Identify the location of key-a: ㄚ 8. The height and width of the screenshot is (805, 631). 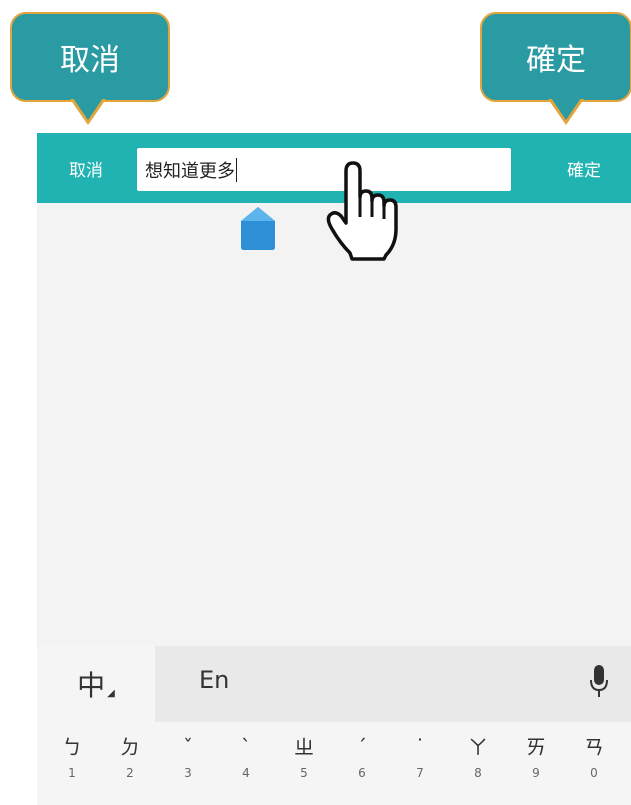
(478, 767).